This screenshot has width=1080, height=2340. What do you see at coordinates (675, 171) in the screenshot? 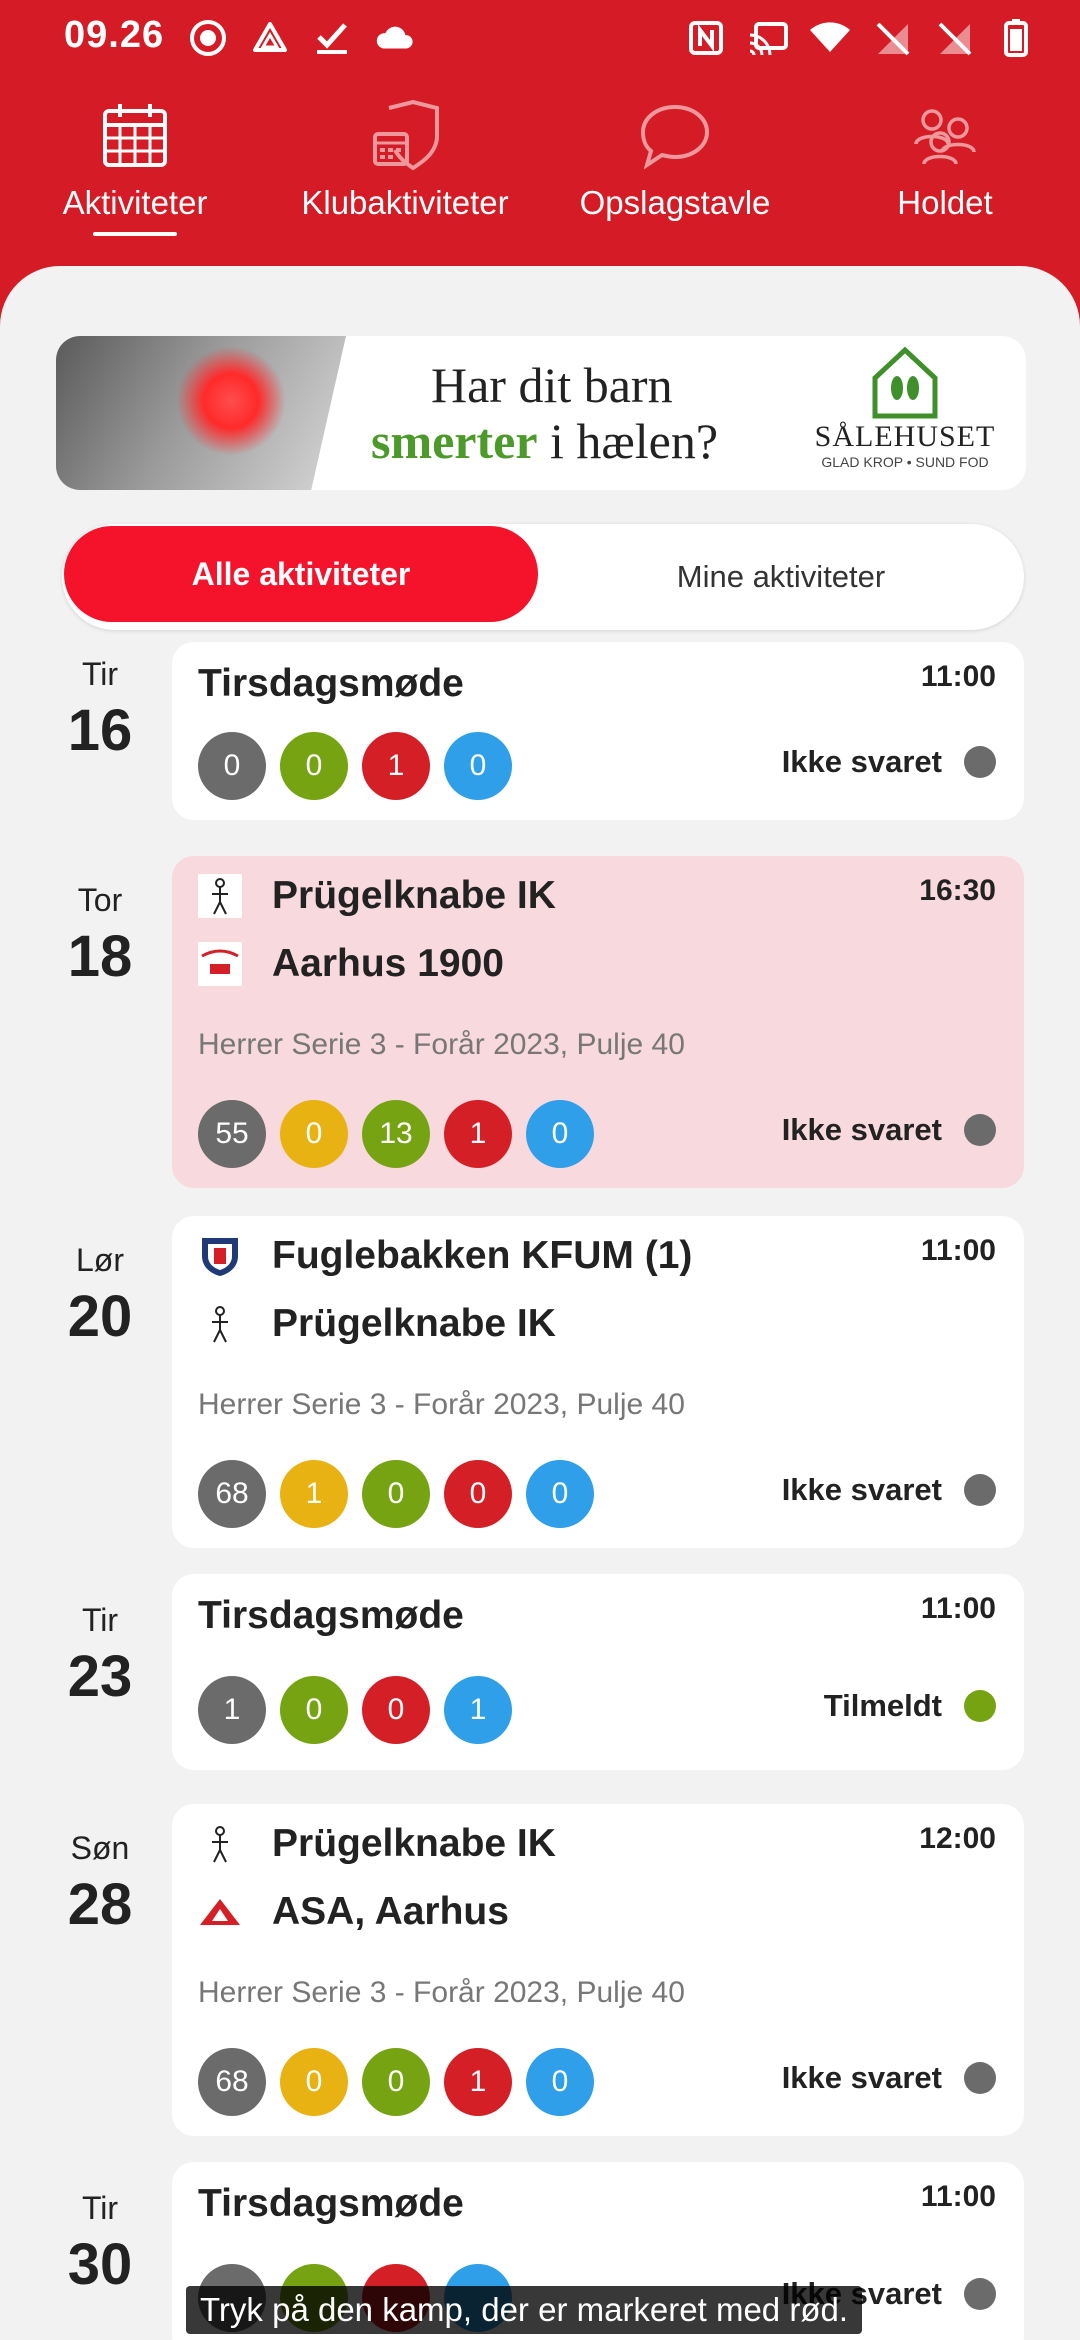
I see `tab-opslagstavle: Opslagstavle` at bounding box center [675, 171].